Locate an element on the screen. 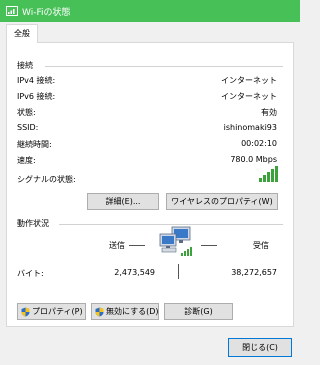 Image resolution: width=320 pixels, height=365 pixels. ssid-value: ishinomaki93 is located at coordinates (250, 127).